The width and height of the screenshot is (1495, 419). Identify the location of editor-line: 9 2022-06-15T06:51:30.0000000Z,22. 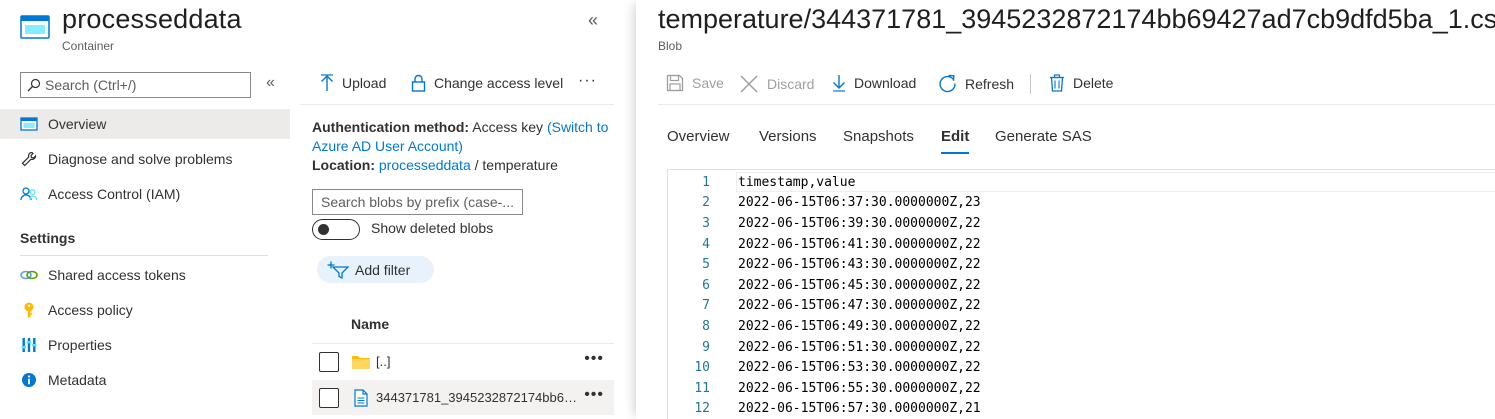
(824, 347).